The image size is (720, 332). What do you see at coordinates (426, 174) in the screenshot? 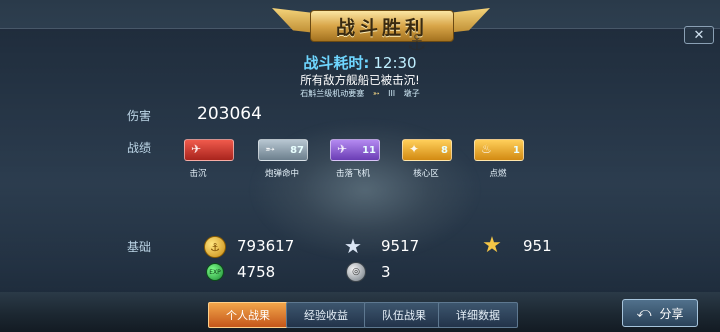
I see `medal-caption-core-zone: 核心区` at bounding box center [426, 174].